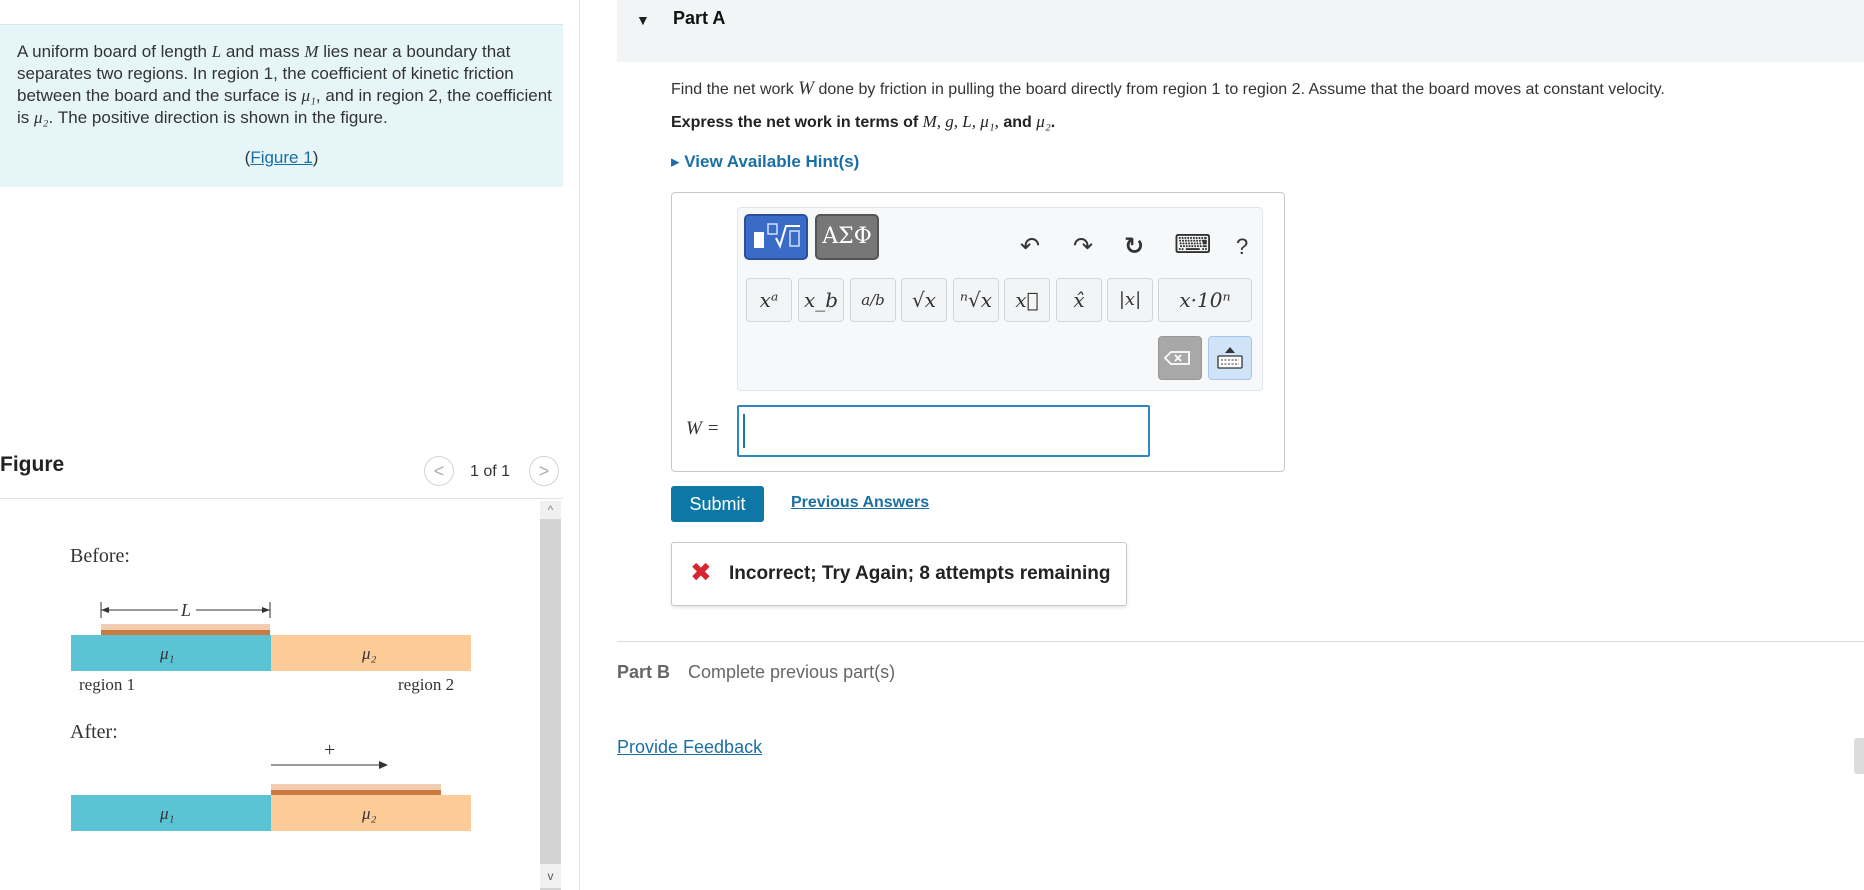 This screenshot has height=890, width=1864. Describe the element at coordinates (860, 503) in the screenshot. I see `previous-answers-link: Previous Answers` at that location.